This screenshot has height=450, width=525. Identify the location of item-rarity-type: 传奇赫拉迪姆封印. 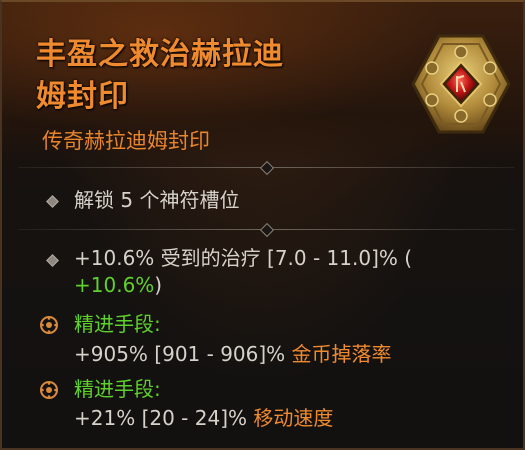
(126, 141).